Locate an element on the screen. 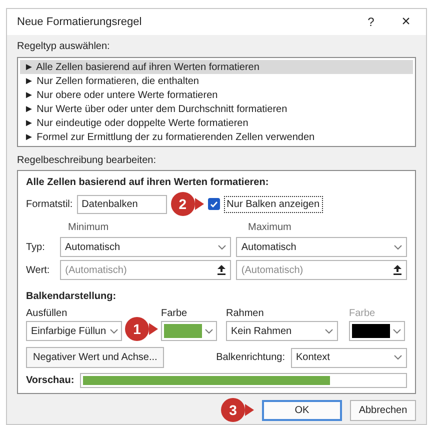  minimum-type-dropdown: Automatisch is located at coordinates (145, 247).